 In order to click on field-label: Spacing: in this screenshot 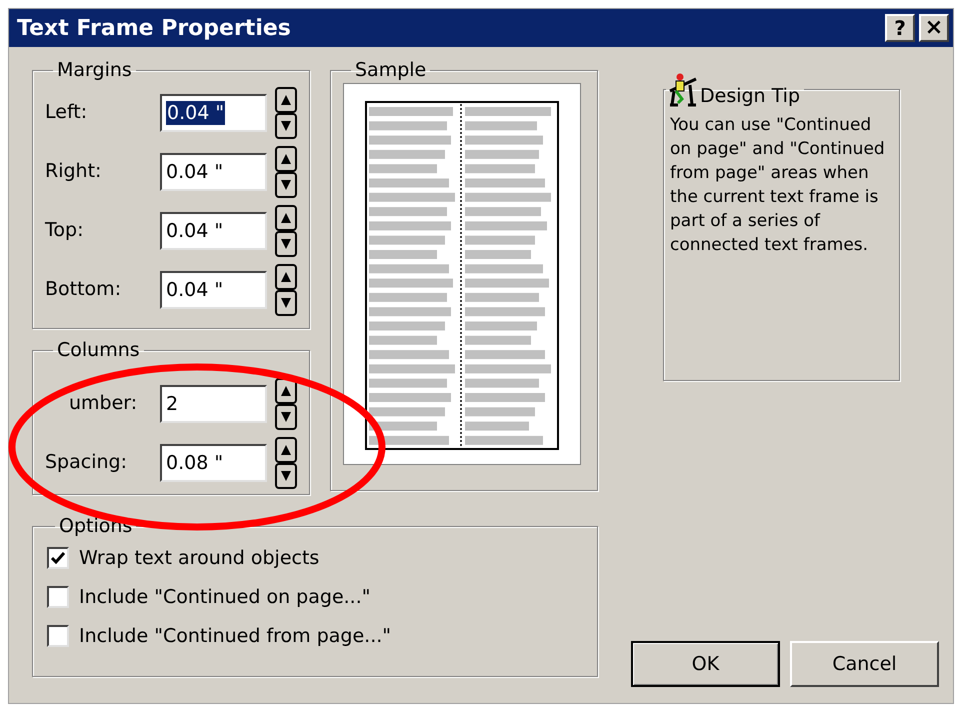, I will do `click(86, 462)`.